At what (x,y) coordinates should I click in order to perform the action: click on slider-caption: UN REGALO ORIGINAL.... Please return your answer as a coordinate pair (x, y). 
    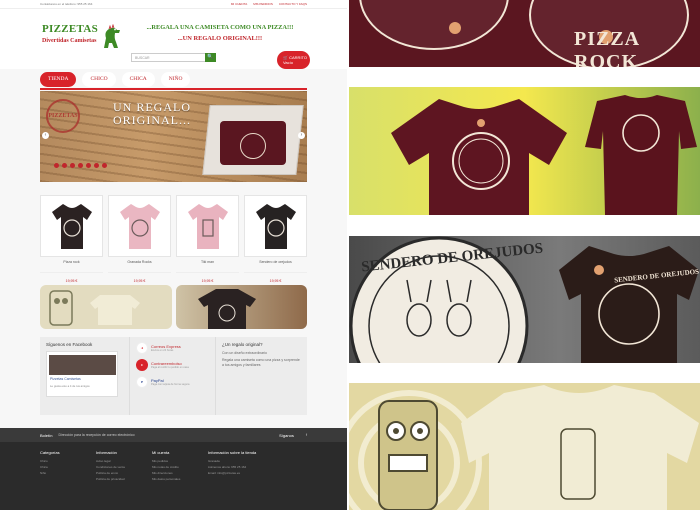
    Looking at the image, I should click on (152, 114).